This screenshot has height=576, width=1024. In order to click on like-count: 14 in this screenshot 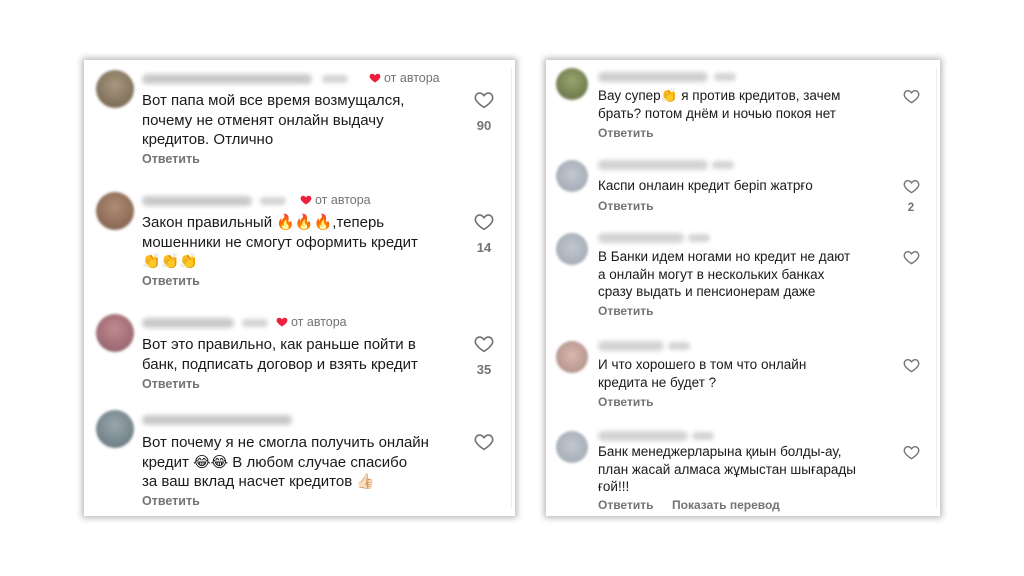, I will do `click(484, 247)`.